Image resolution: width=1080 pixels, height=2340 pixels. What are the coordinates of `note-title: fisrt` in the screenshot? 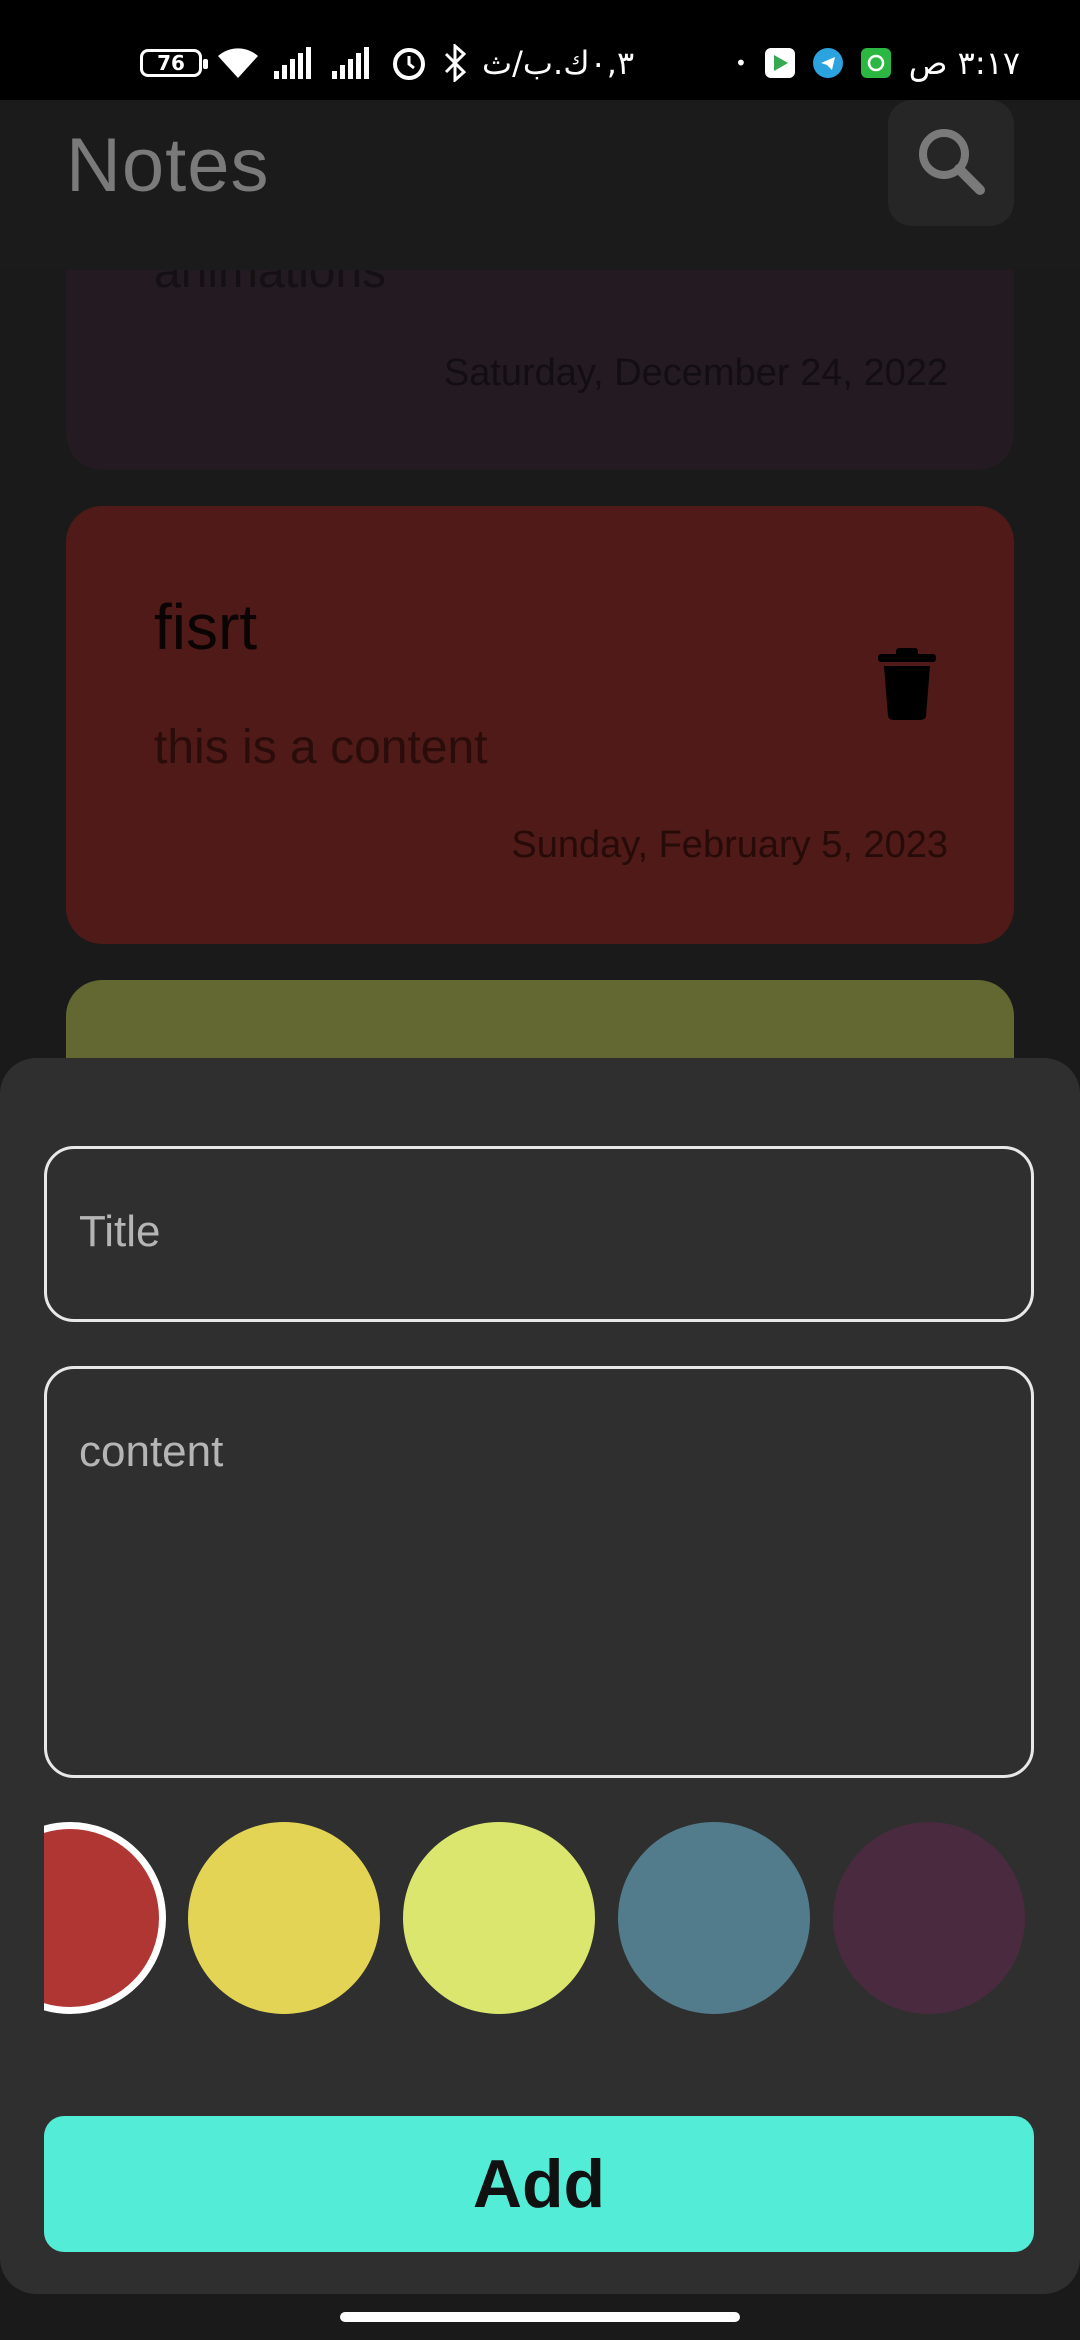 It's located at (206, 627).